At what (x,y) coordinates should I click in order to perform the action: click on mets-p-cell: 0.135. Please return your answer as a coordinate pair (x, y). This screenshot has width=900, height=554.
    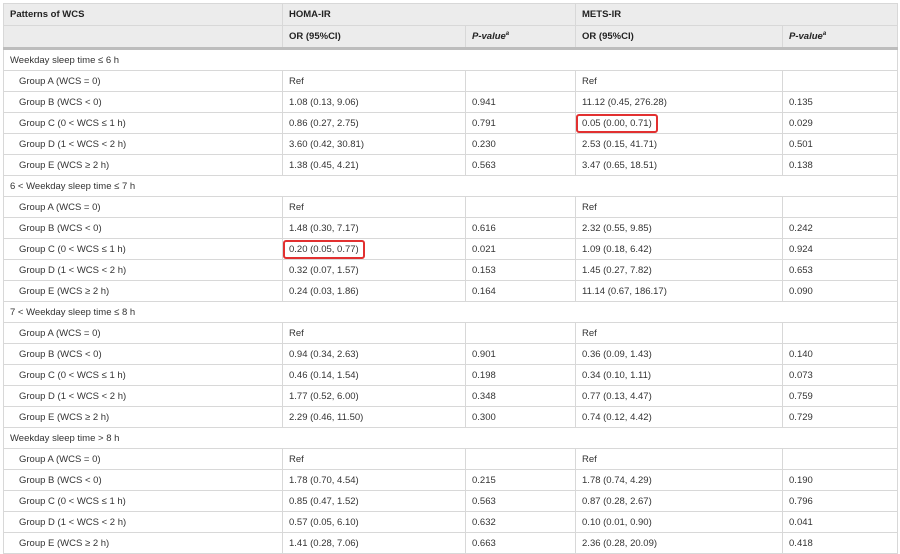
    Looking at the image, I should click on (840, 102).